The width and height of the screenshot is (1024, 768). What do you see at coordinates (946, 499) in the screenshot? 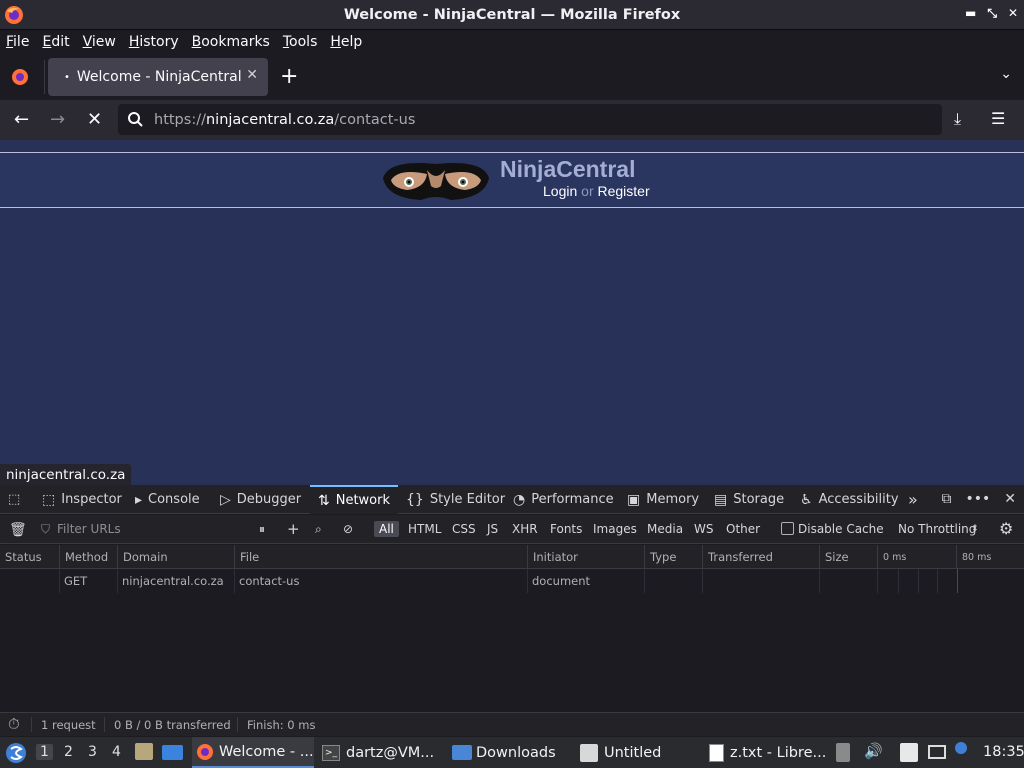
I see `dock-side-icon: ⧉` at bounding box center [946, 499].